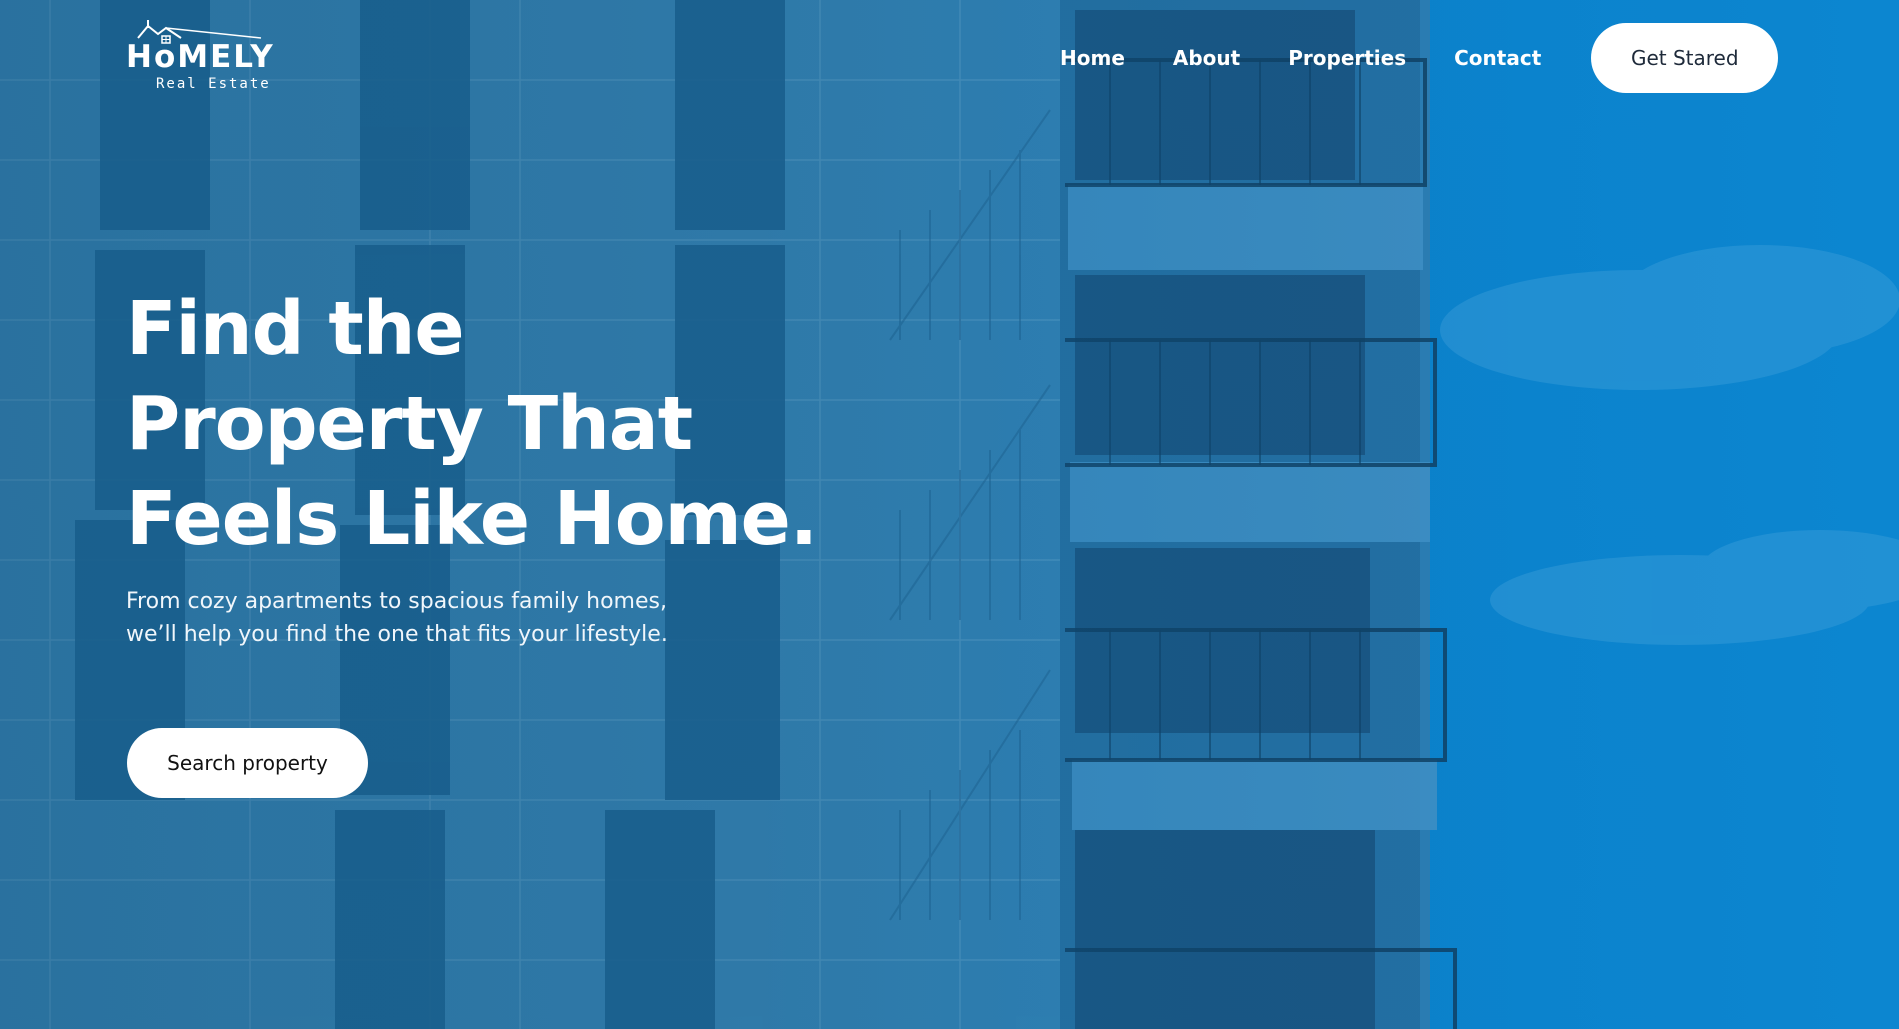 This screenshot has height=1029, width=1899. I want to click on brand-tagline: Real Estate, so click(213, 84).